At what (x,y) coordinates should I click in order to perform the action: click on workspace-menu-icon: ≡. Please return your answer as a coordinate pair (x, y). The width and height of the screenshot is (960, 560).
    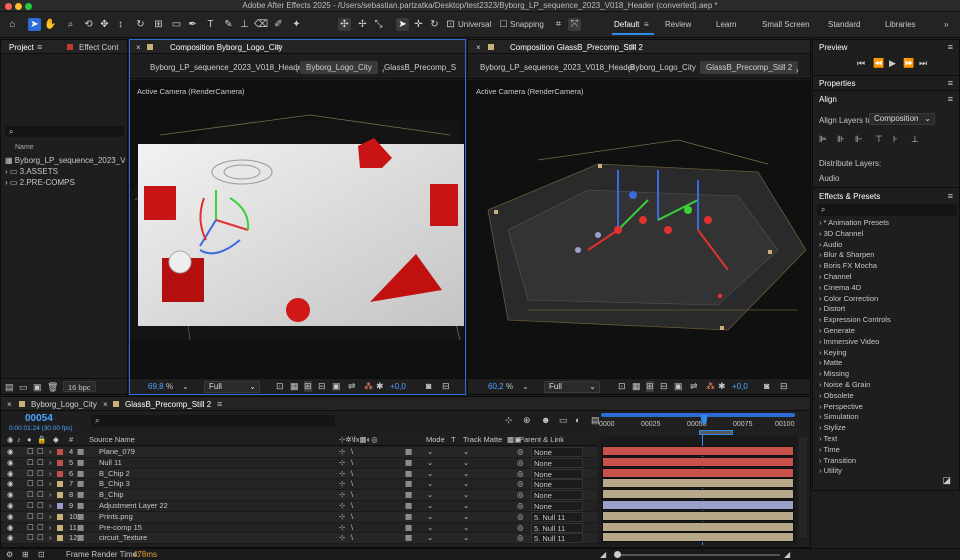
    Looking at the image, I should click on (646, 24).